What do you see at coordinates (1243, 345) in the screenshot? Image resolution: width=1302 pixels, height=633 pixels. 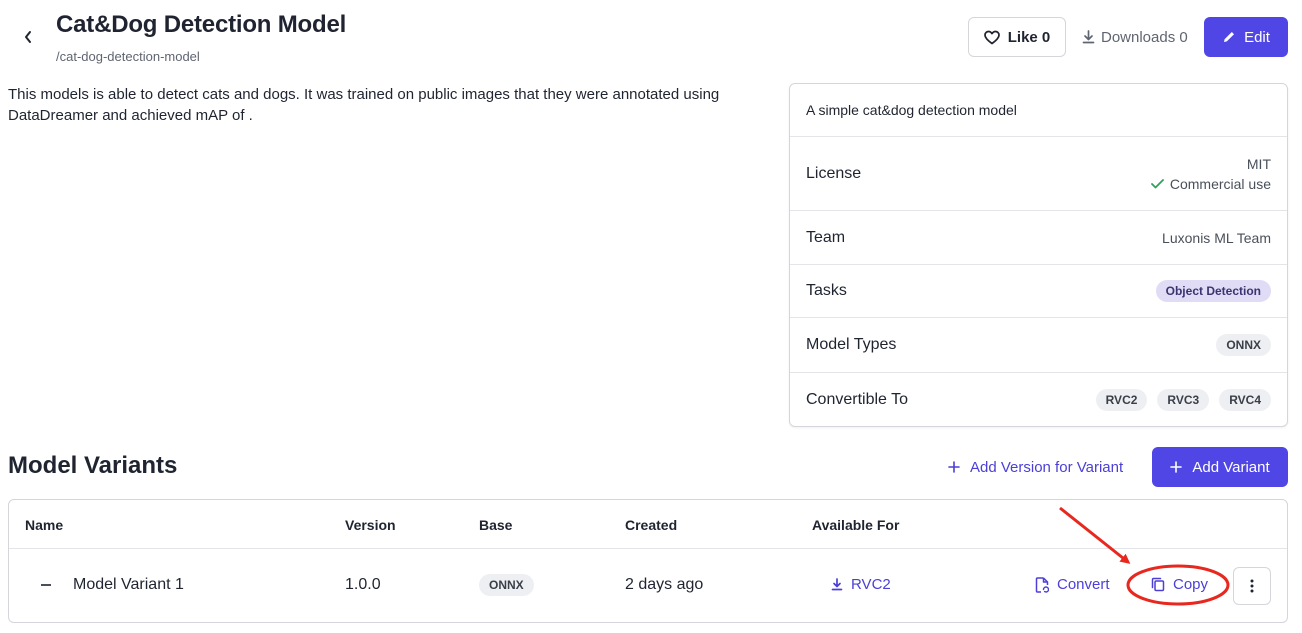 I see `model-type-chip: ONNX` at bounding box center [1243, 345].